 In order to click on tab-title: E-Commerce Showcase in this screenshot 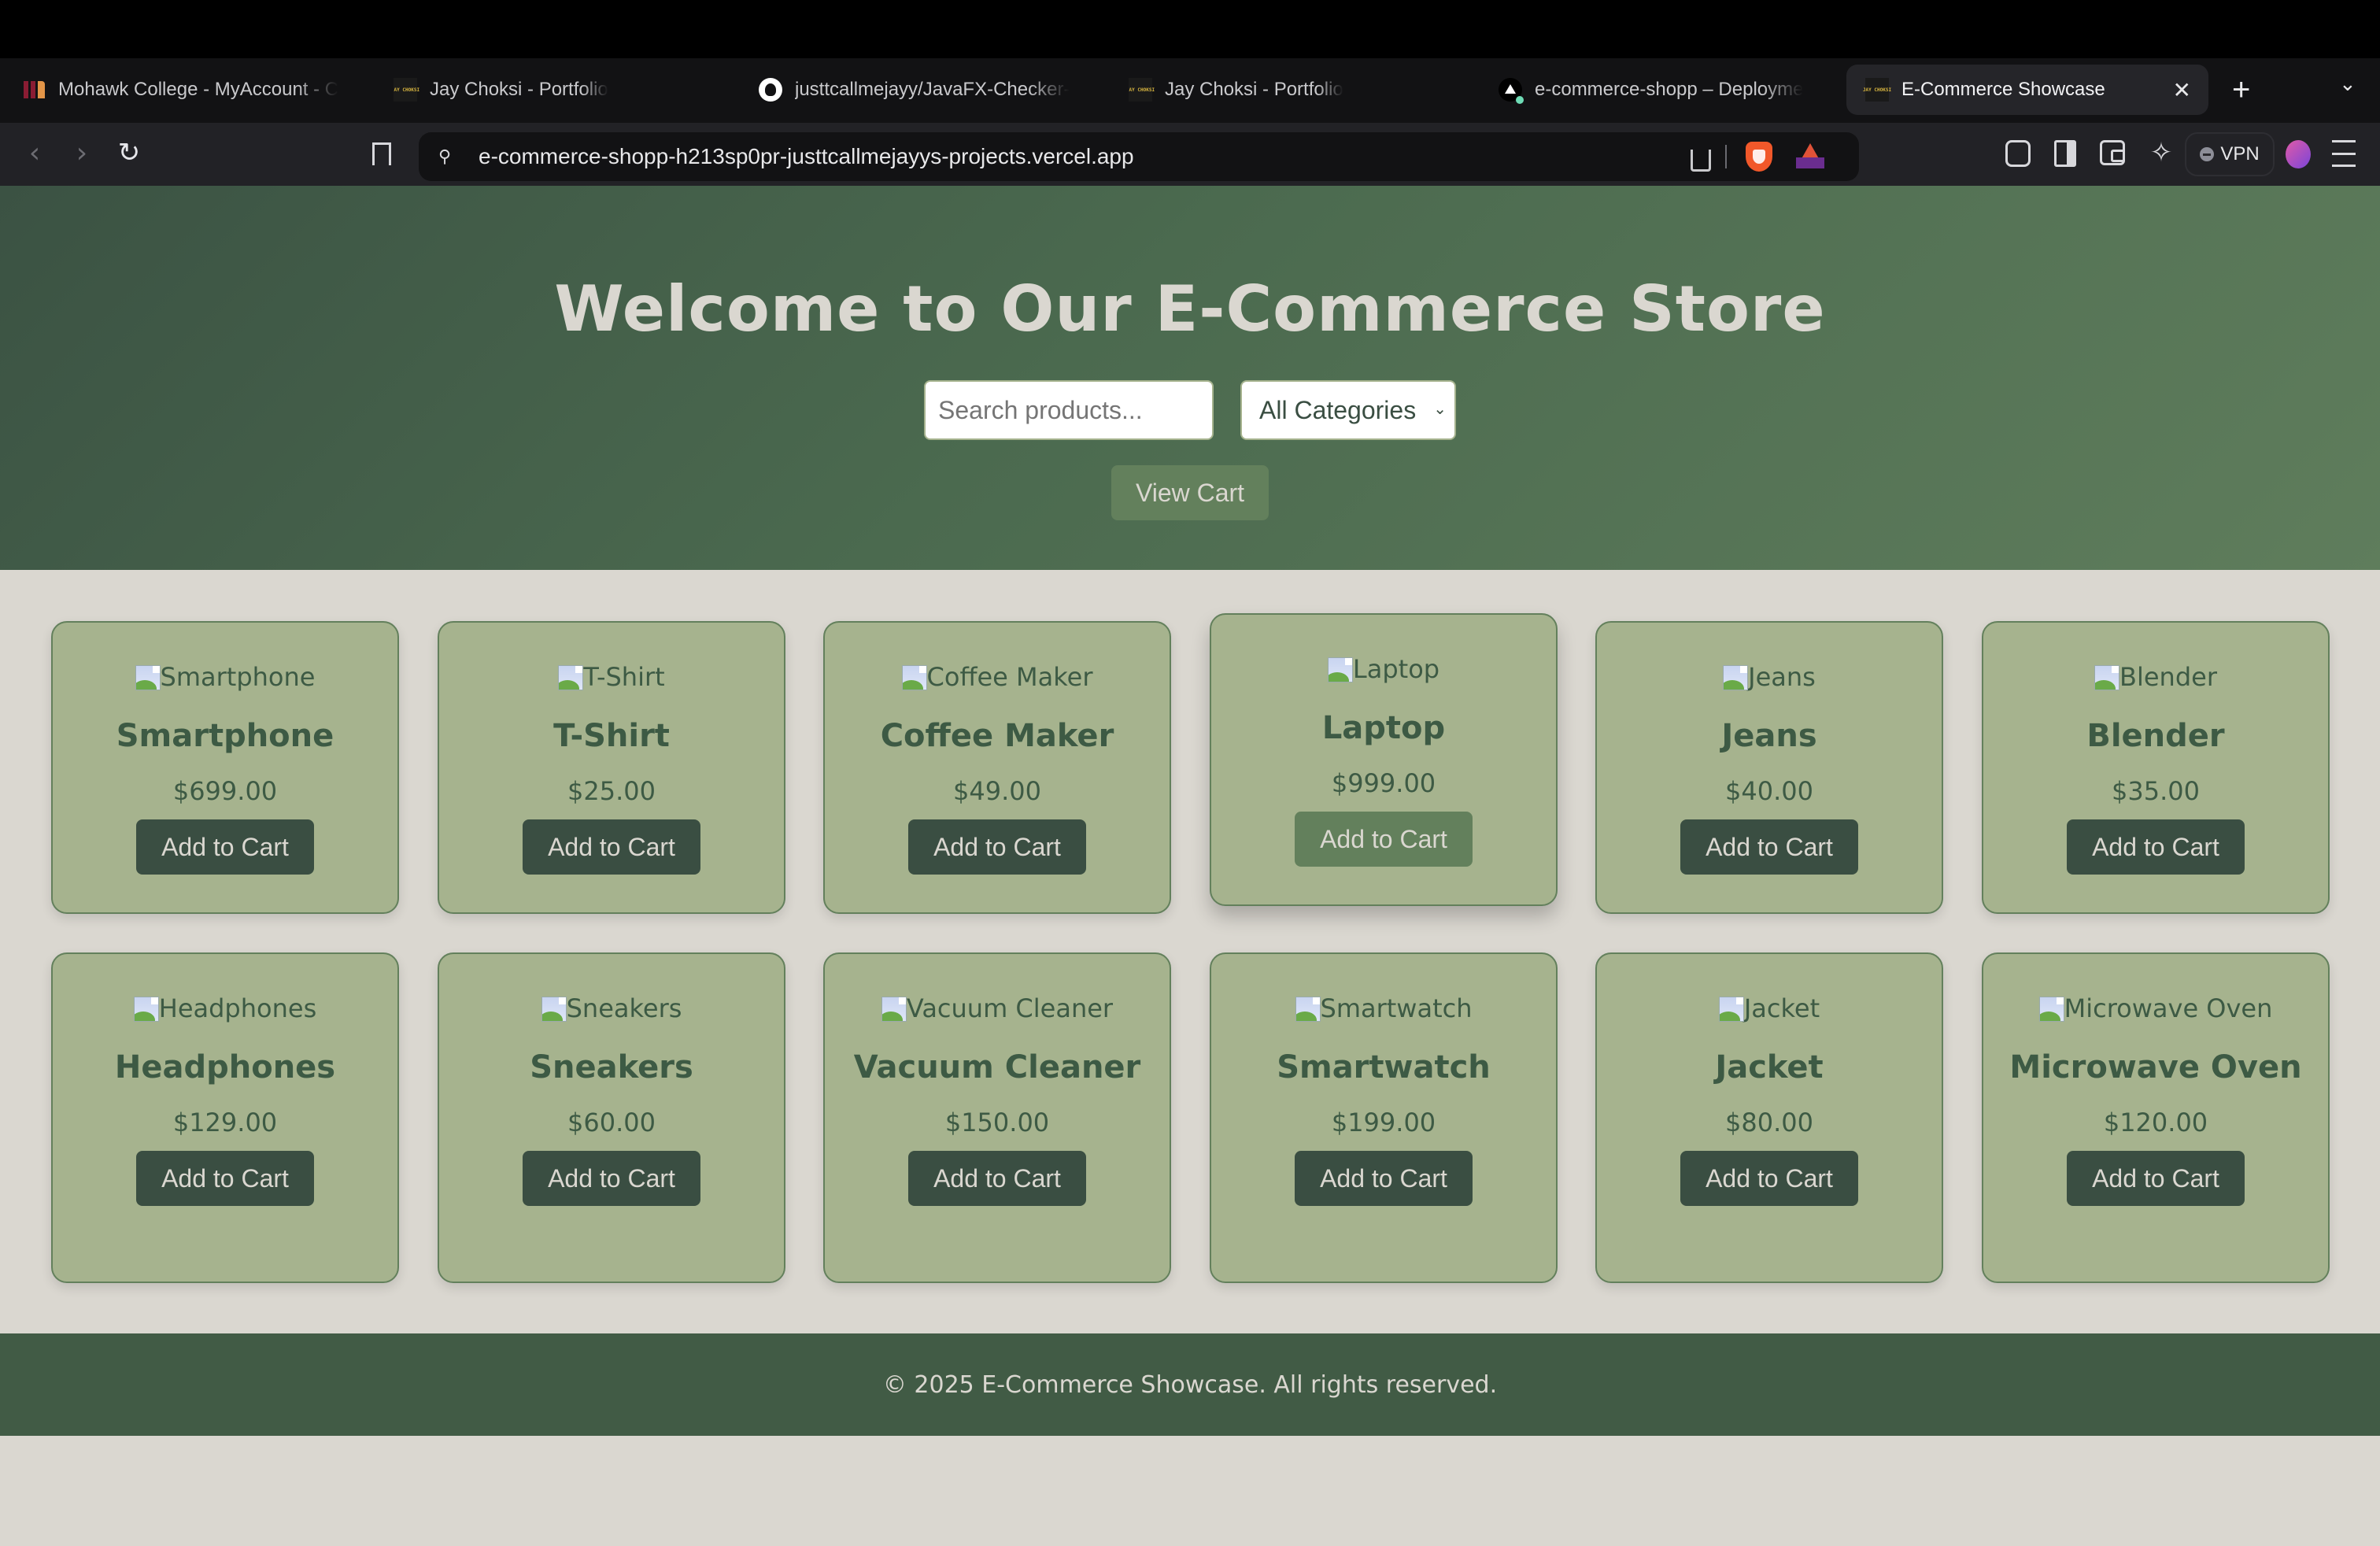, I will do `click(2003, 89)`.